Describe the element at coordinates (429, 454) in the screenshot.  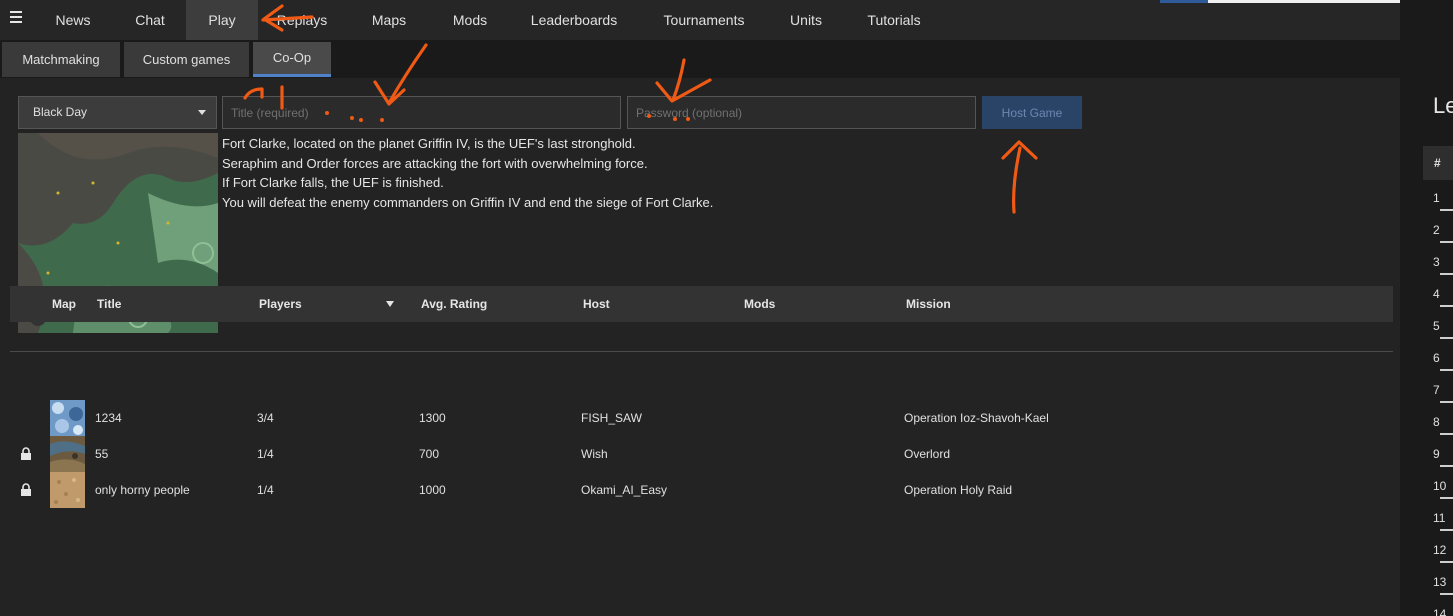
I see `row-rating: 700` at that location.